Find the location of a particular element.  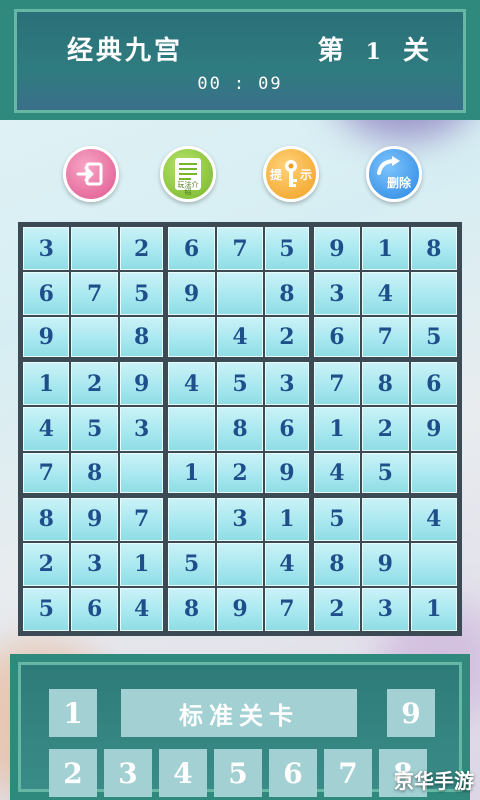

key-9: 9 is located at coordinates (411, 713).